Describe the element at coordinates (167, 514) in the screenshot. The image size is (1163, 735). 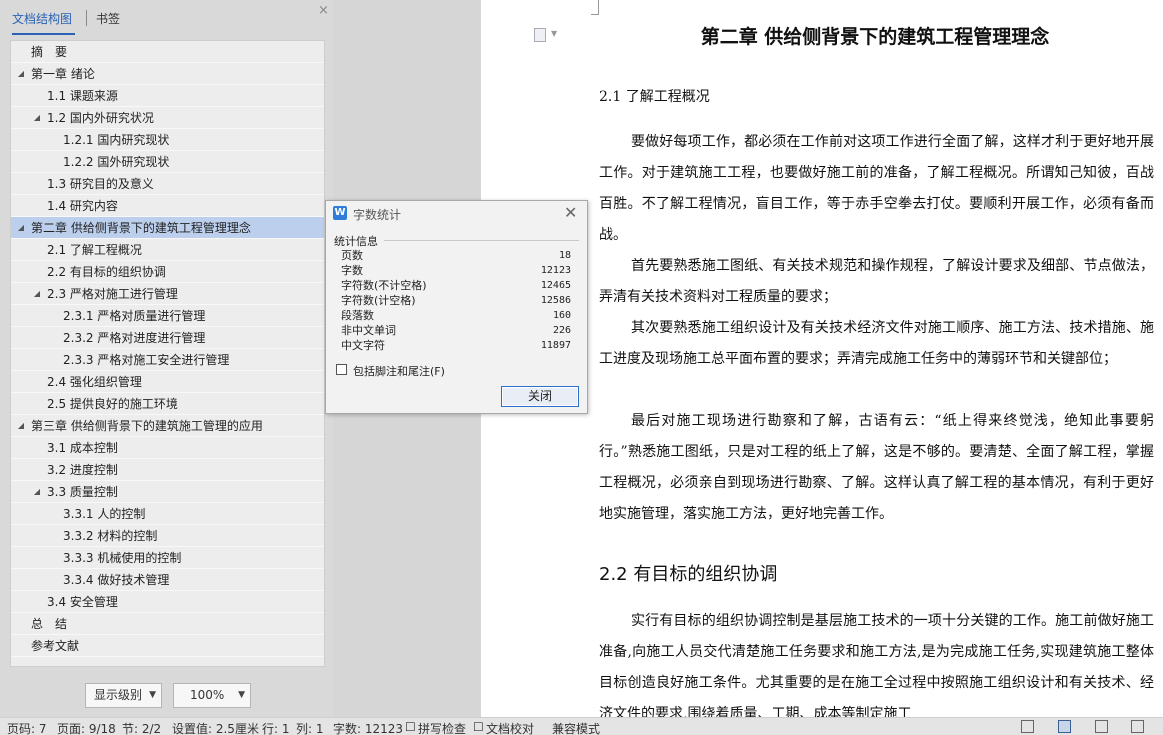
I see `outline-item: 3.3.1 人的控制` at that location.